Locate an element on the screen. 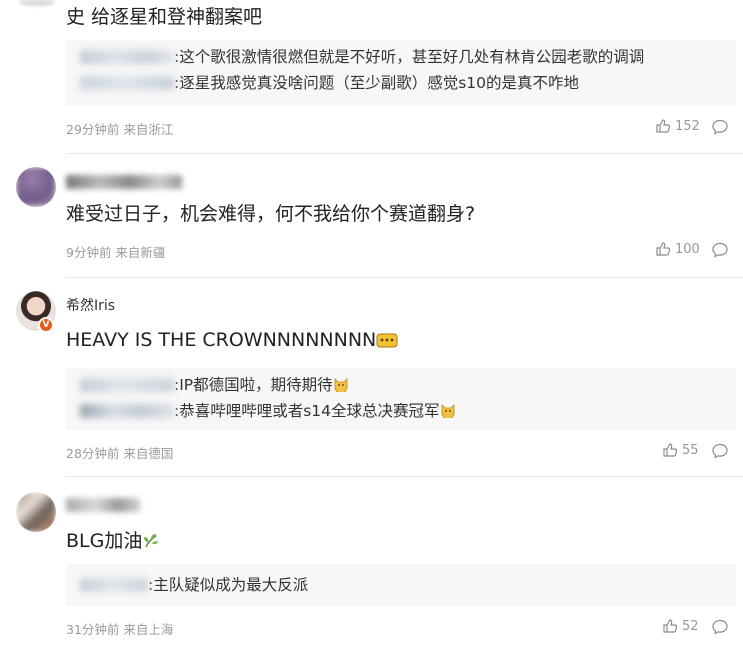  reply-text: :恭喜哔哩哔哩或者s14全球总决赛冠军 is located at coordinates (307, 411).